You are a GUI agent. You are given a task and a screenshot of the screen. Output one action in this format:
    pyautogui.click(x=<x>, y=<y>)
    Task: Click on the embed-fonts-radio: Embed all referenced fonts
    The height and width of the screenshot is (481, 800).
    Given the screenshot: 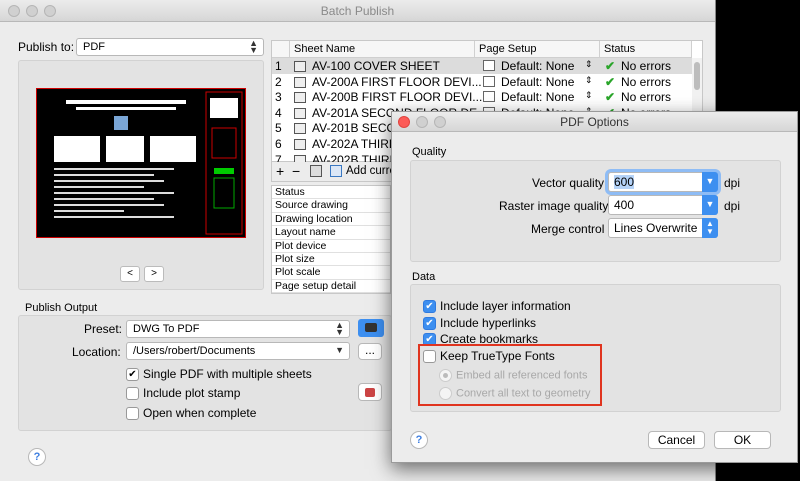 What is the action you would take?
    pyautogui.click(x=513, y=375)
    